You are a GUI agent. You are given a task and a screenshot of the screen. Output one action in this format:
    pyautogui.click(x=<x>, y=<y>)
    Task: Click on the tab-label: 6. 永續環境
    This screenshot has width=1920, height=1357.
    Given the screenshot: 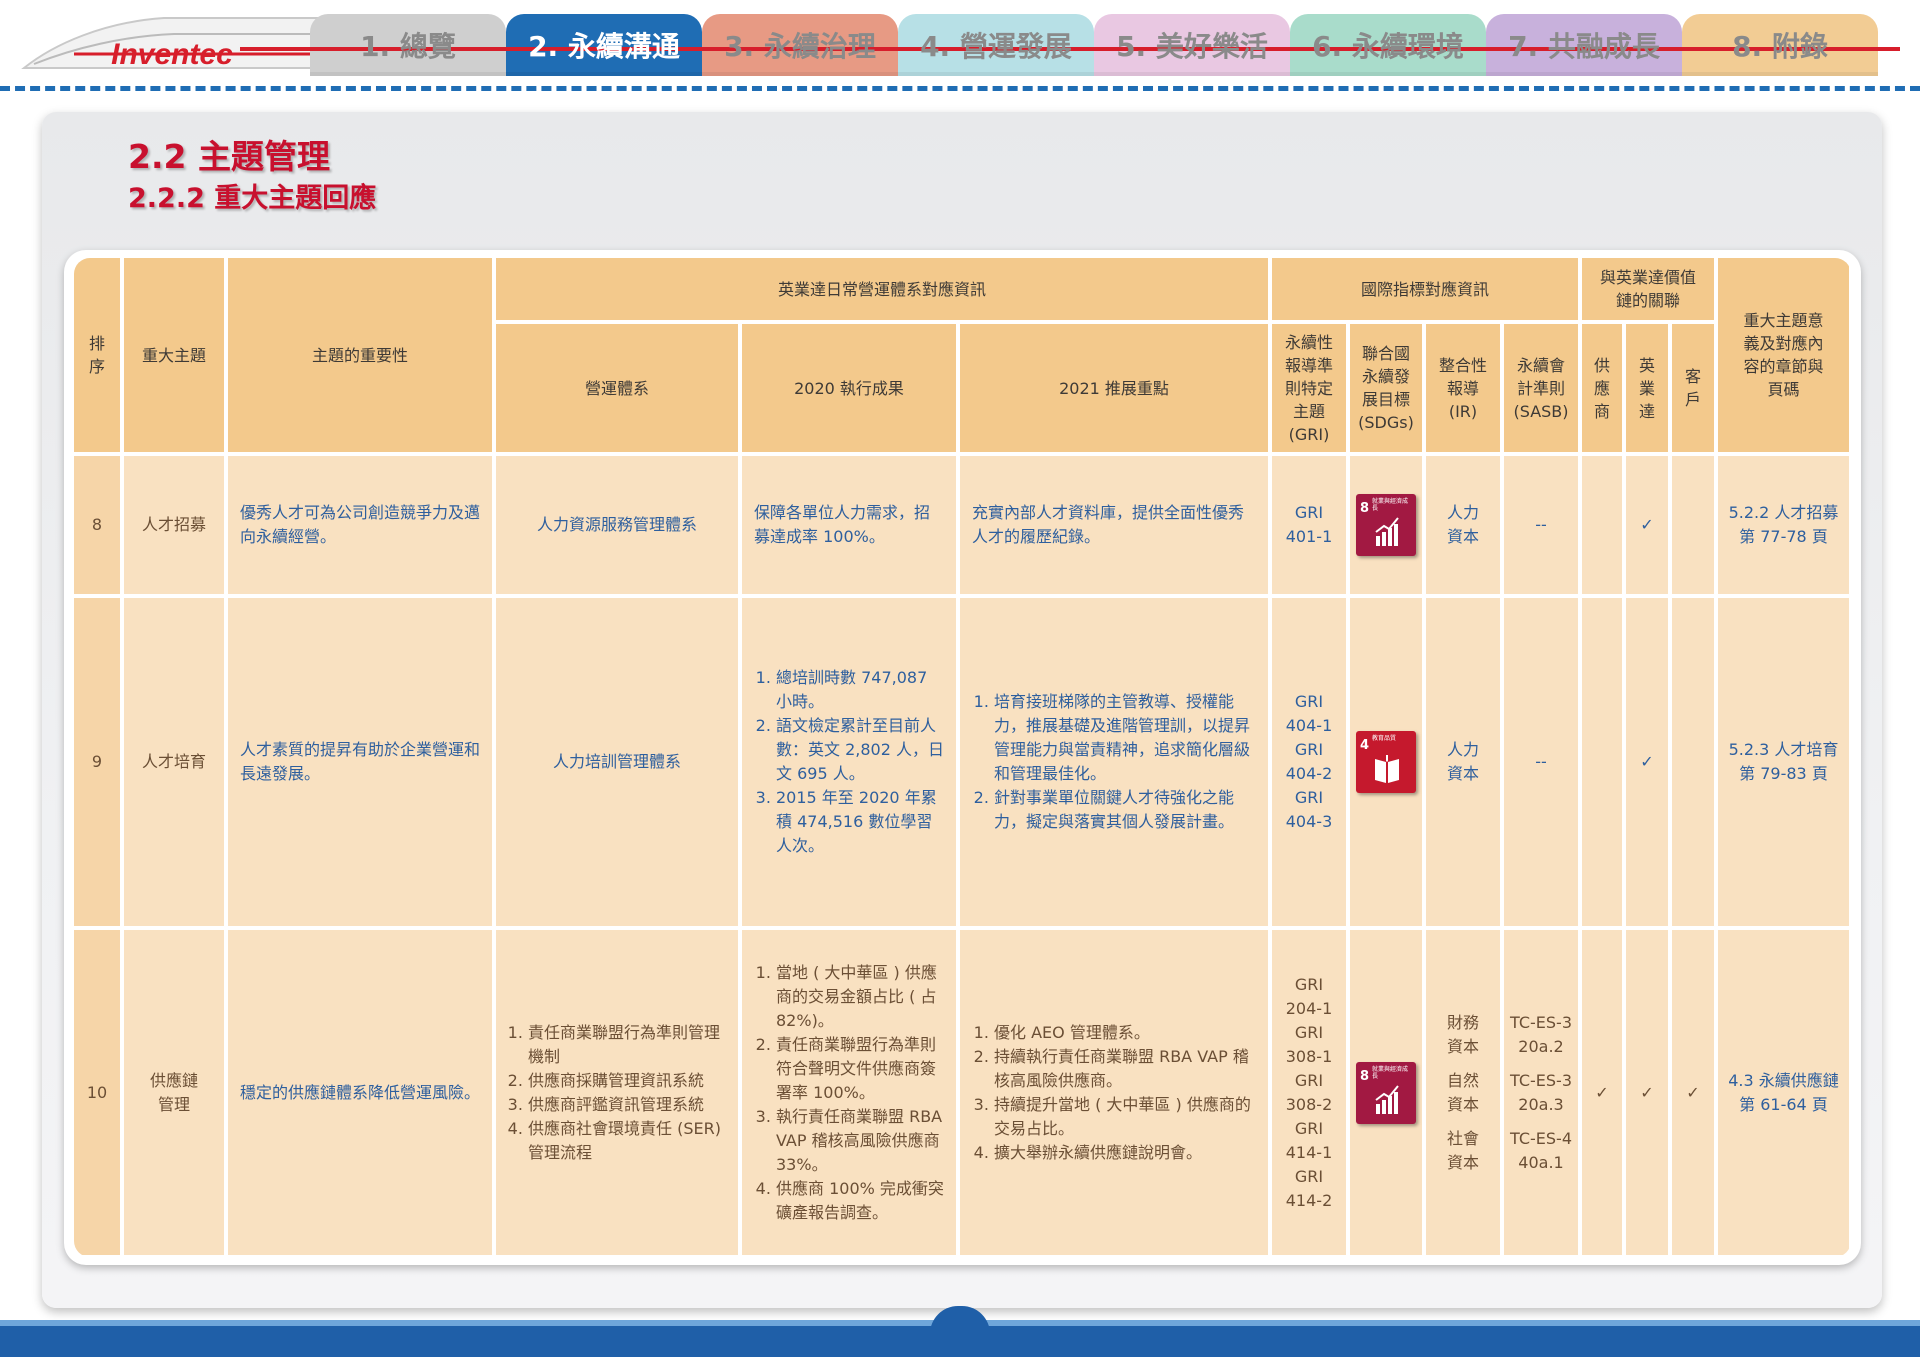 What is the action you would take?
    pyautogui.click(x=1388, y=46)
    